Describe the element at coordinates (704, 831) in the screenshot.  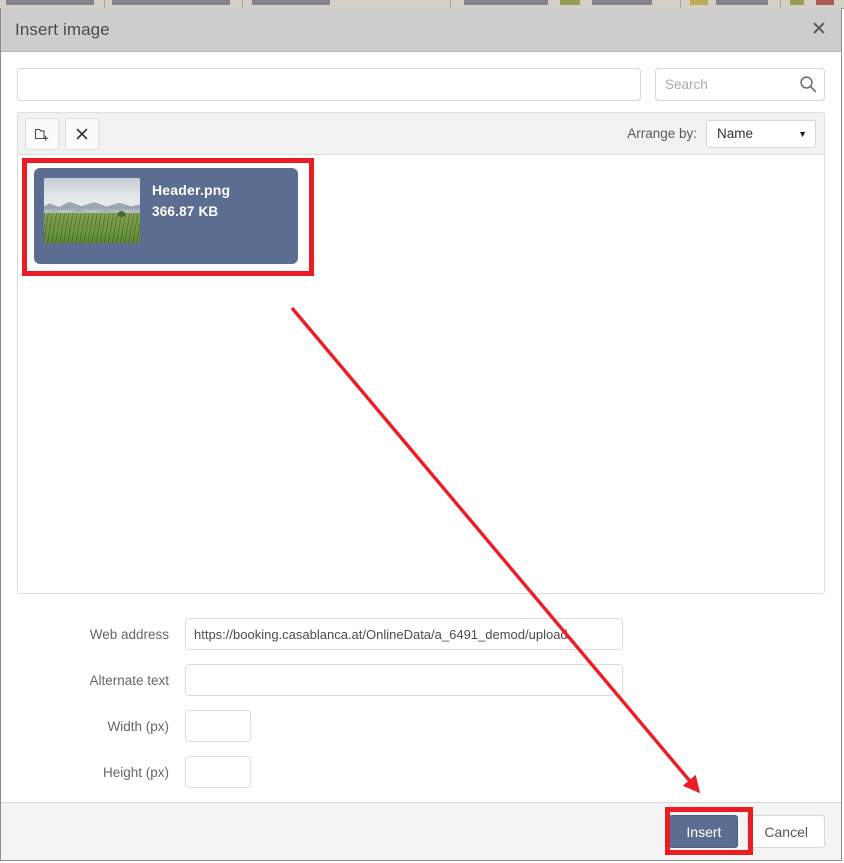
I see `insert-button: Insert` at that location.